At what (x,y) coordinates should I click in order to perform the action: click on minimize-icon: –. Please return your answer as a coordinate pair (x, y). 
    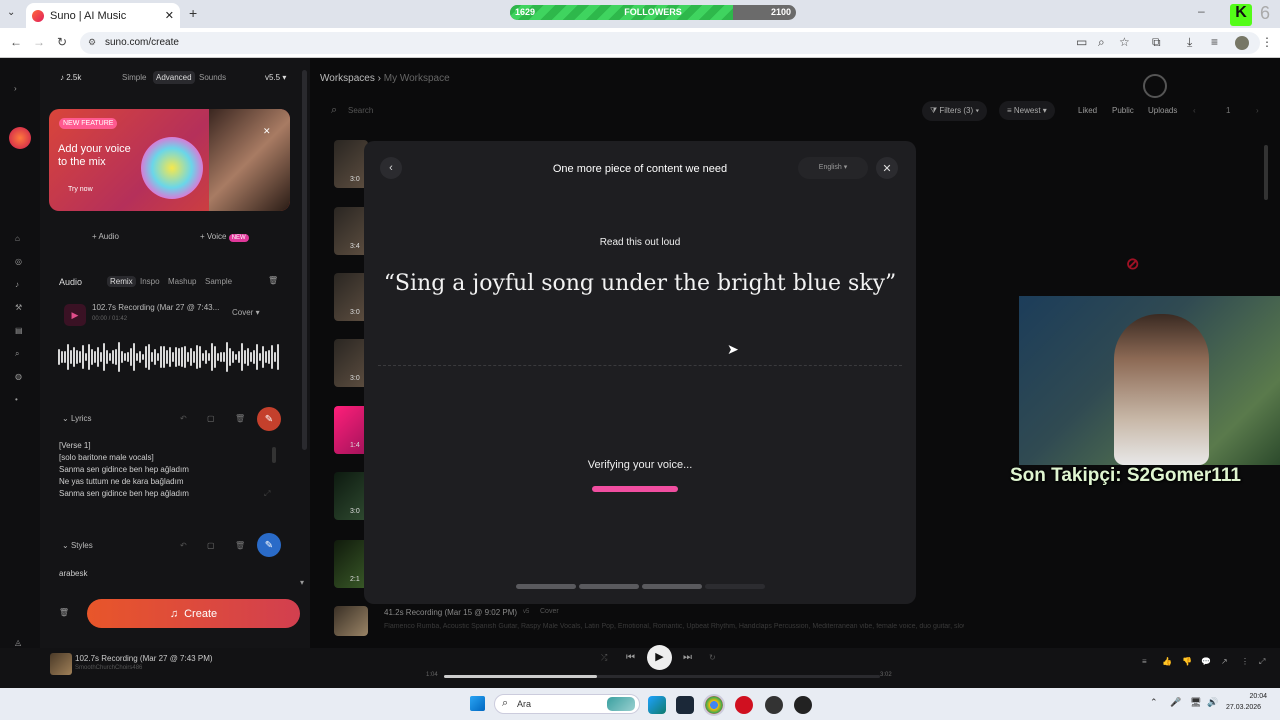
    Looking at the image, I should click on (1201, 11).